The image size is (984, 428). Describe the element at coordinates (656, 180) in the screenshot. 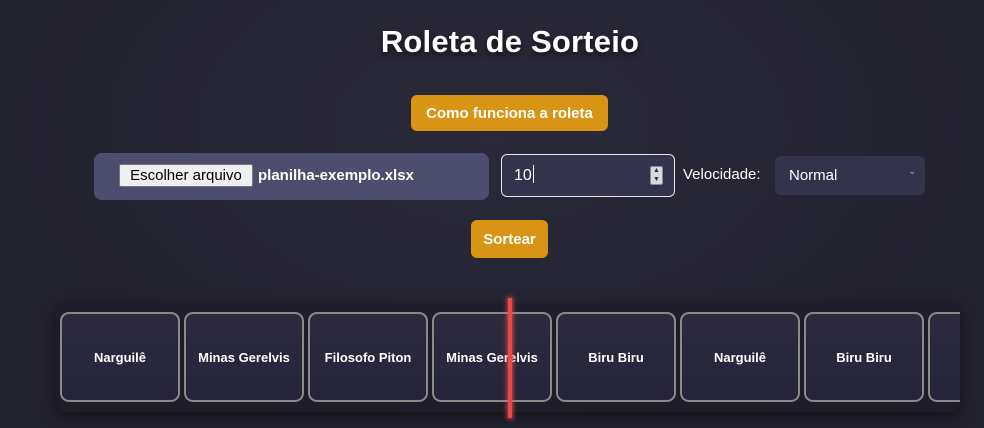

I see `stepper-down-icon: ▼` at that location.